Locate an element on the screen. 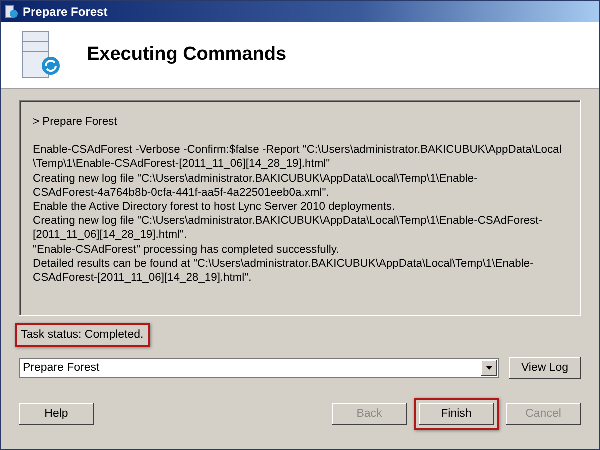 The height and width of the screenshot is (450, 600). log-heading: > Prepare Forest is located at coordinates (75, 122).